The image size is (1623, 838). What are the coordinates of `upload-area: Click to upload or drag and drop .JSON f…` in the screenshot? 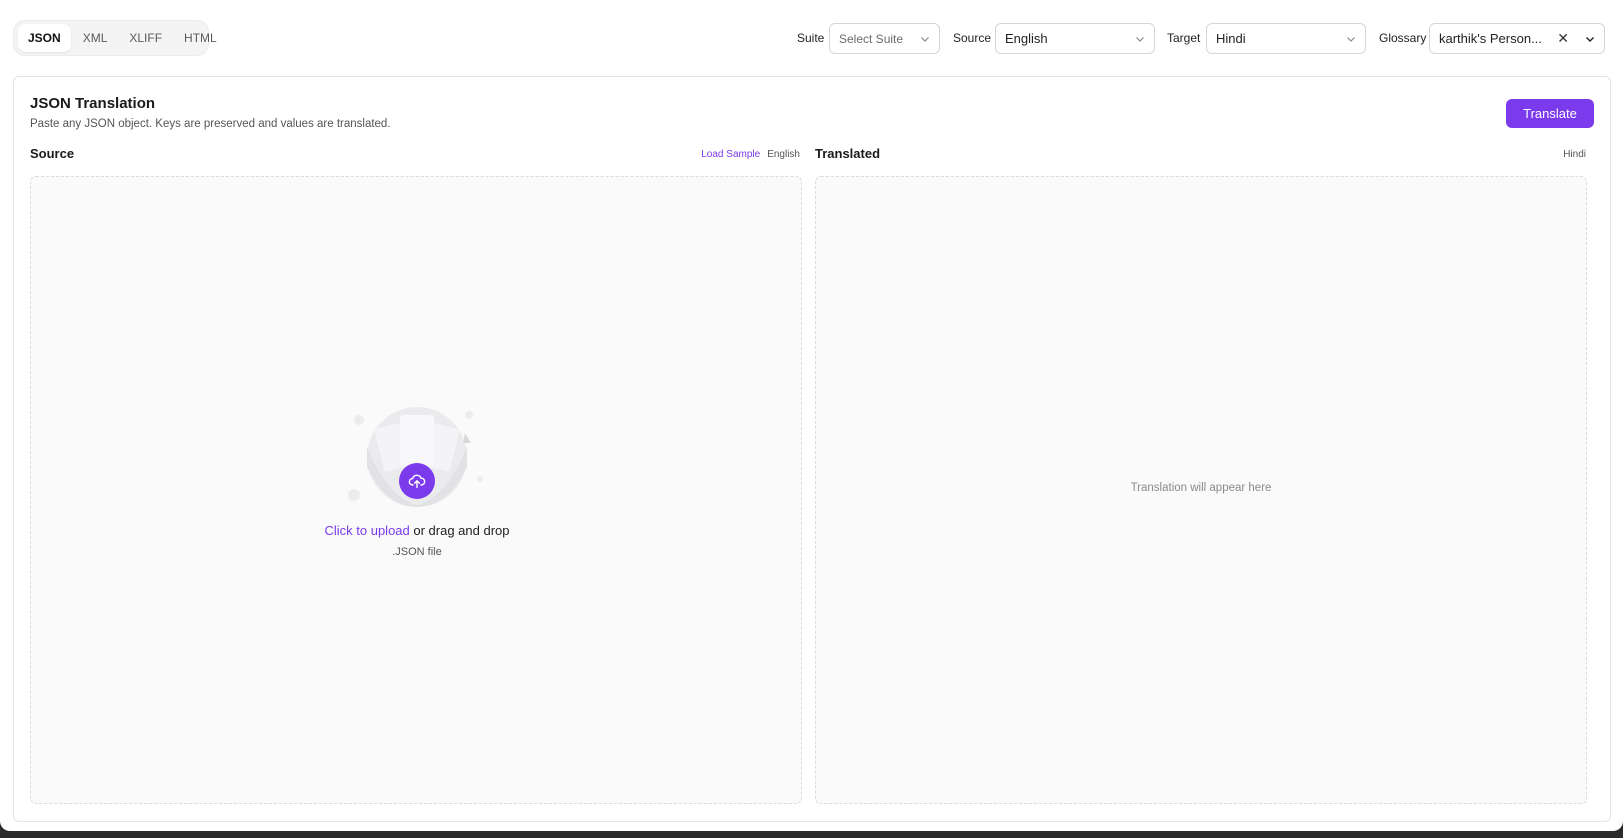 It's located at (417, 482).